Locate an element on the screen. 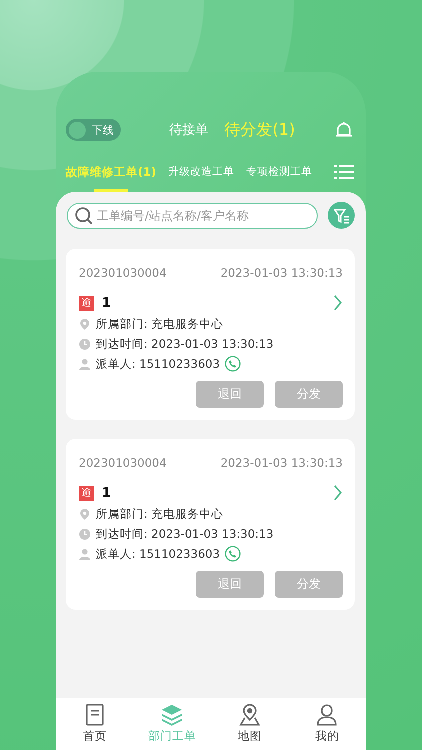  map-pin-icon is located at coordinates (249, 715).